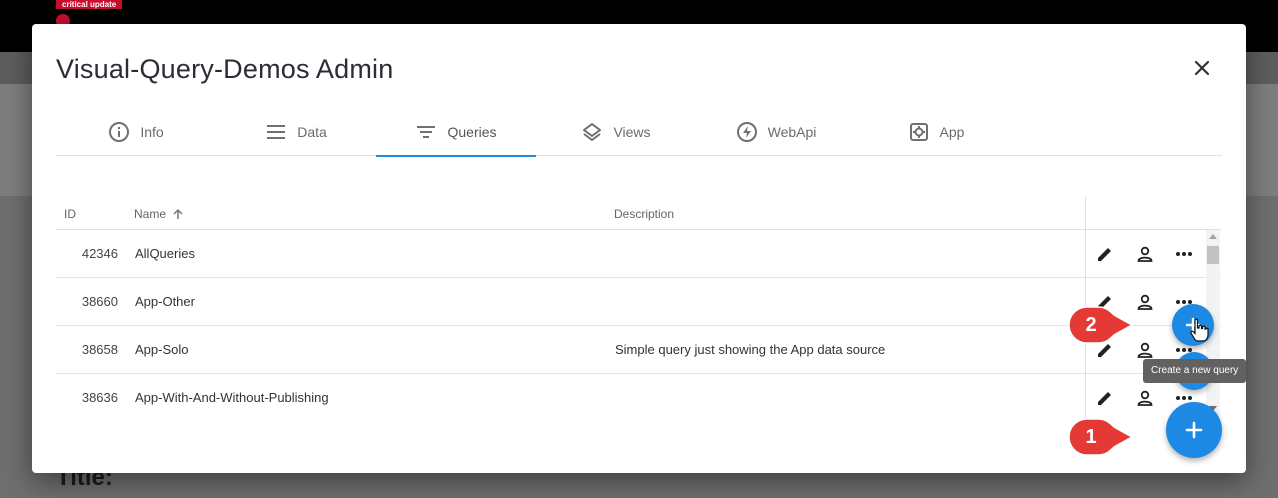 This screenshot has height=498, width=1278. What do you see at coordinates (89, 4) in the screenshot?
I see `critical-update-badge: critical update` at bounding box center [89, 4].